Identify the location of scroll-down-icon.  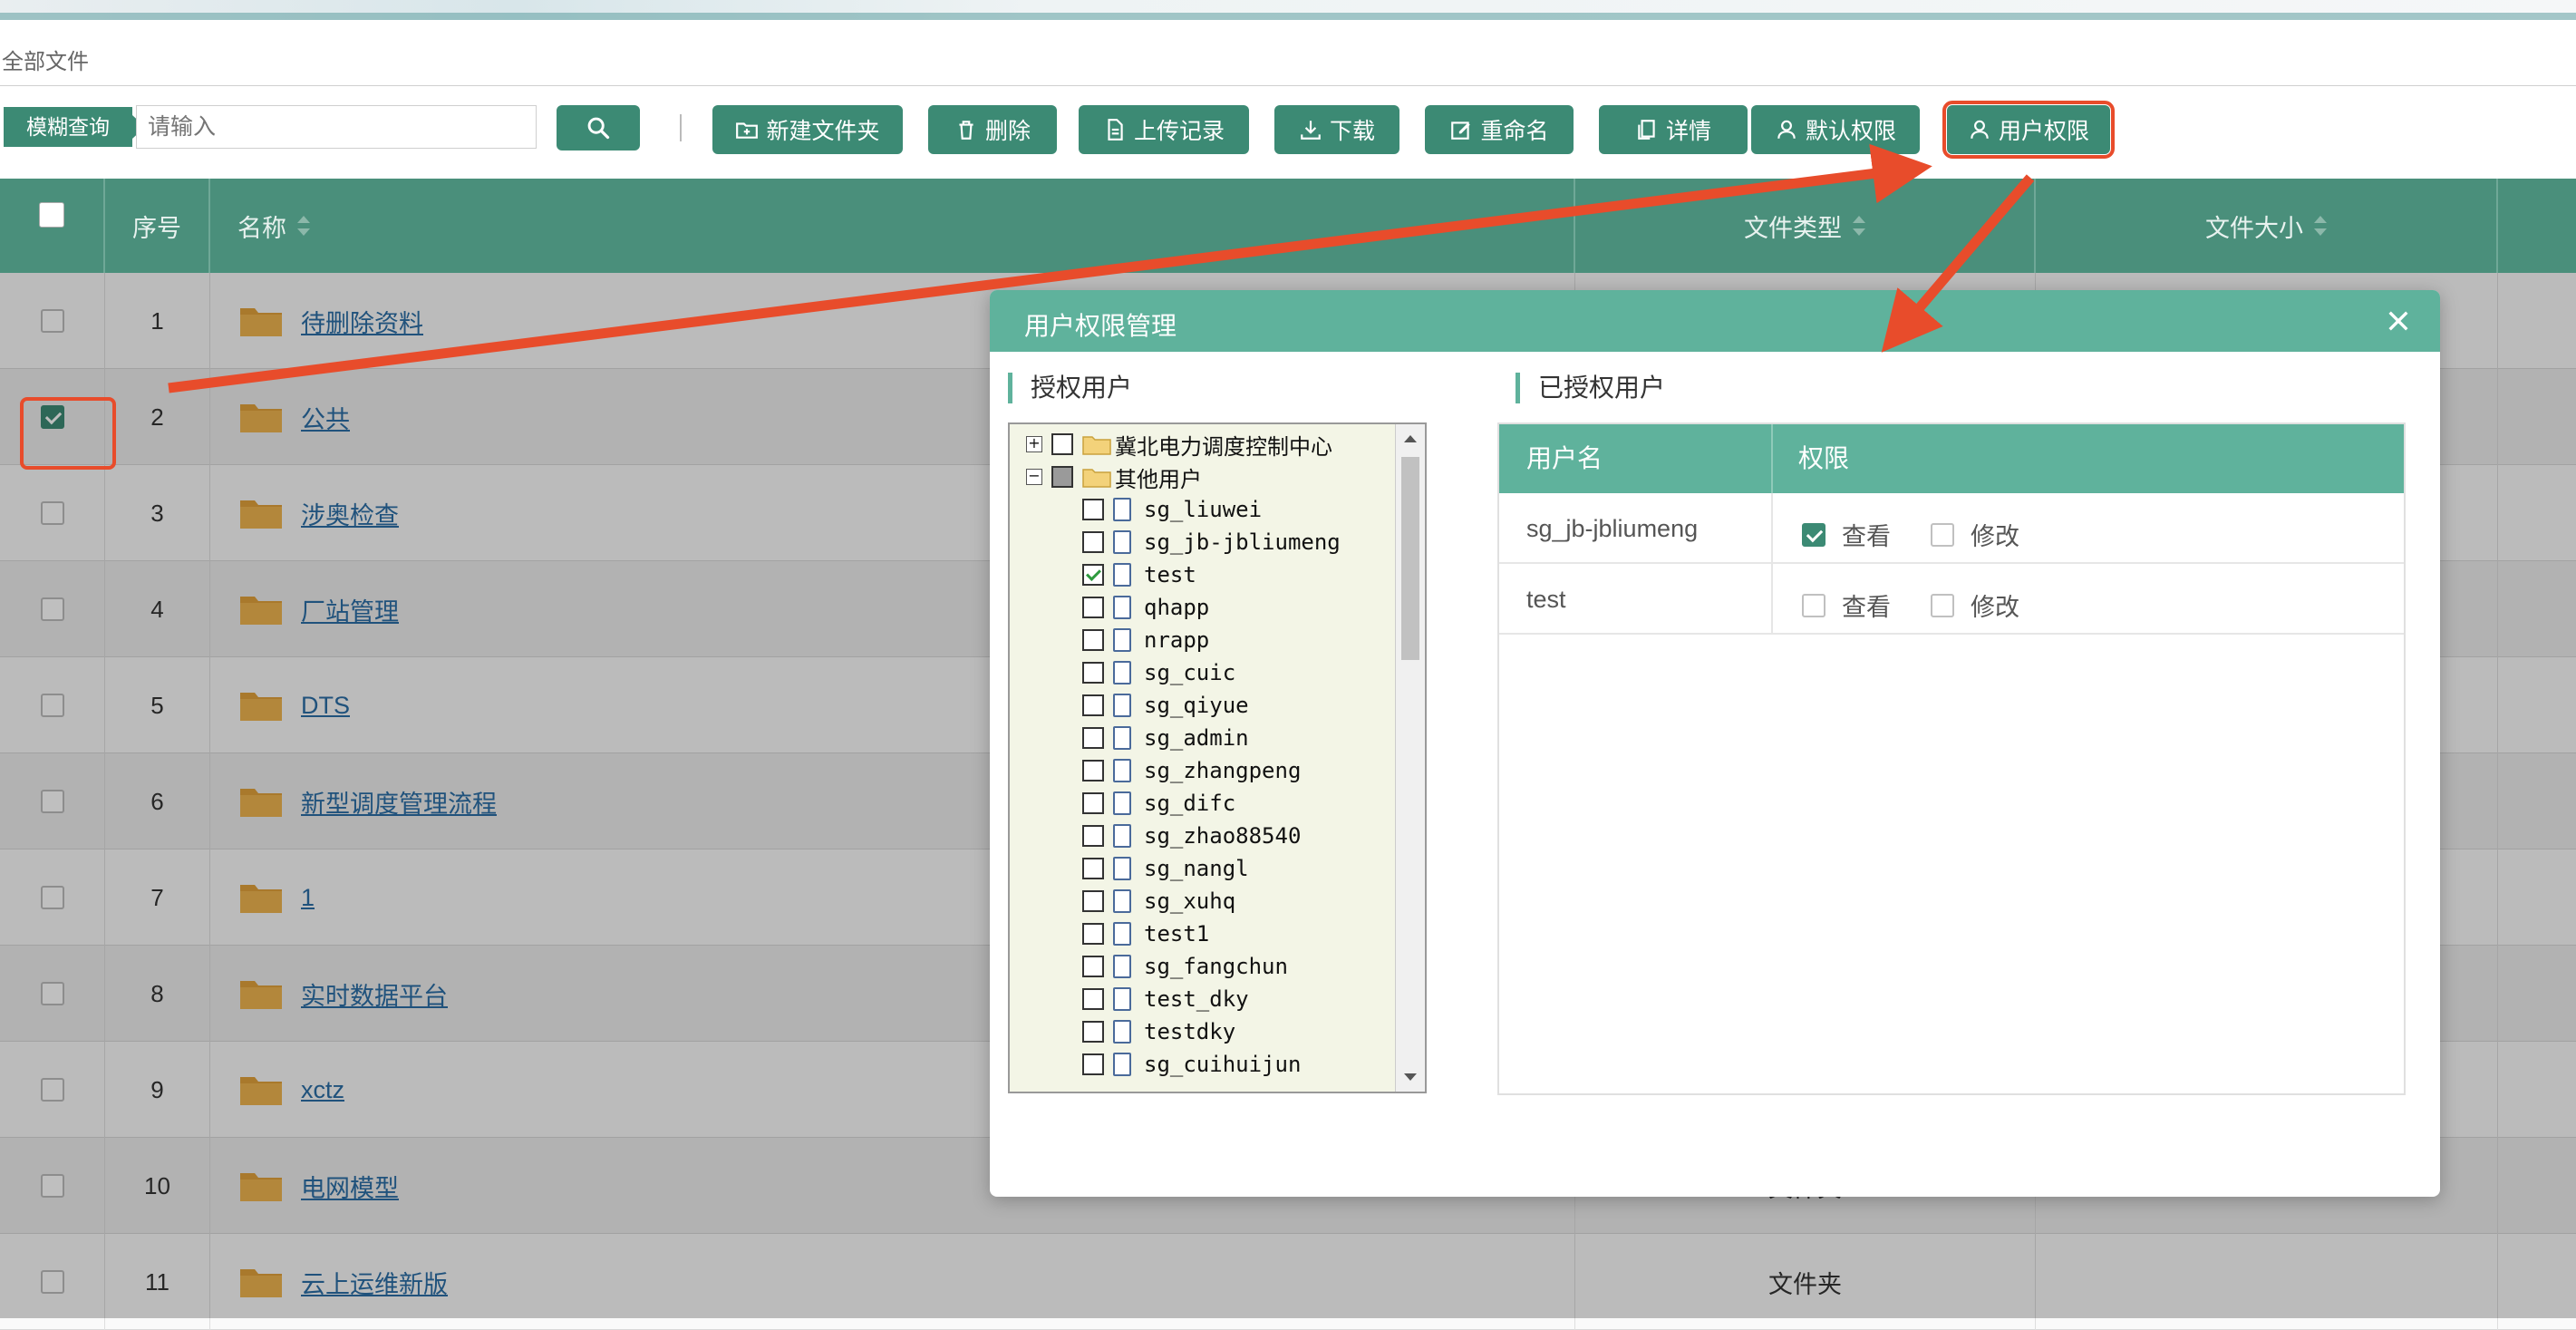
(1410, 1077).